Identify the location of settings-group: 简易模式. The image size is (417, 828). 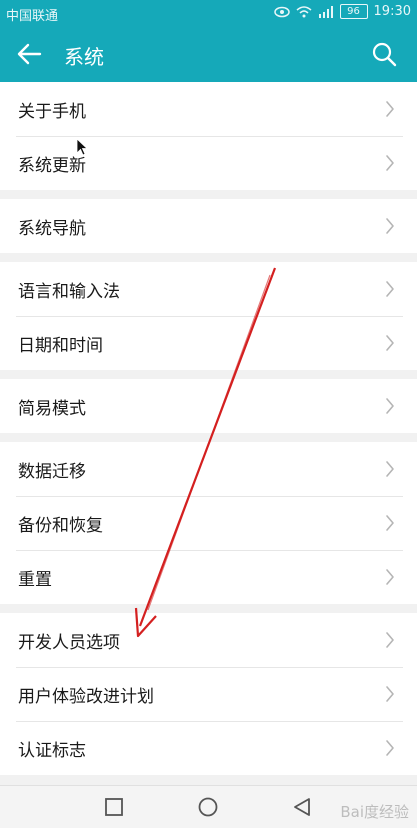
(208, 406).